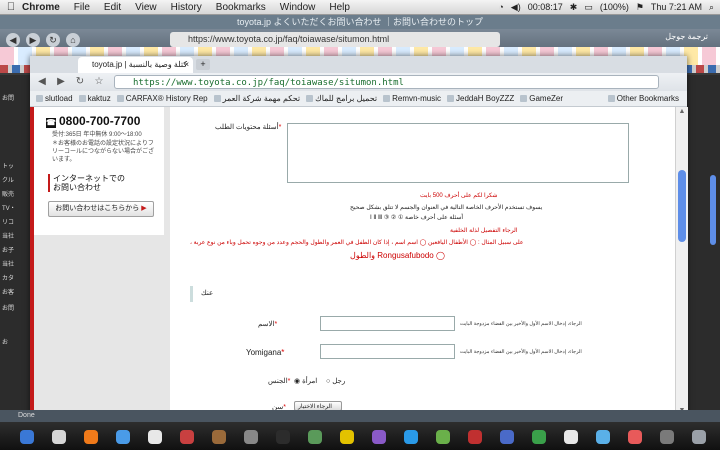 Image resolution: width=720 pixels, height=450 pixels. I want to click on quicktime-icon, so click(283, 437).